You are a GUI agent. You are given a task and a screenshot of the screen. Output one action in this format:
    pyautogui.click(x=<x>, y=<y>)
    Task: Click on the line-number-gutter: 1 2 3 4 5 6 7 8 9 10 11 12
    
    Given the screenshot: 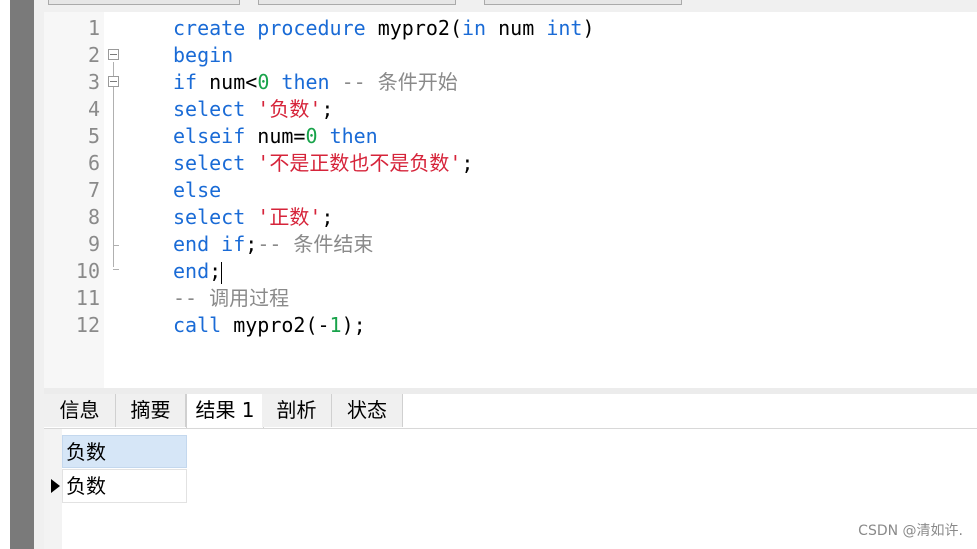 What is the action you would take?
    pyautogui.click(x=74, y=200)
    